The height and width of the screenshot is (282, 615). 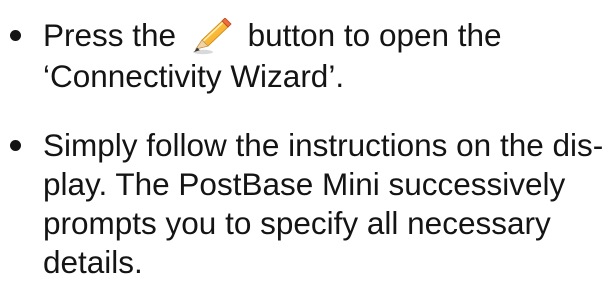 What do you see at coordinates (297, 223) in the screenshot?
I see `step2-line-3: prompts you to specify all necessary` at bounding box center [297, 223].